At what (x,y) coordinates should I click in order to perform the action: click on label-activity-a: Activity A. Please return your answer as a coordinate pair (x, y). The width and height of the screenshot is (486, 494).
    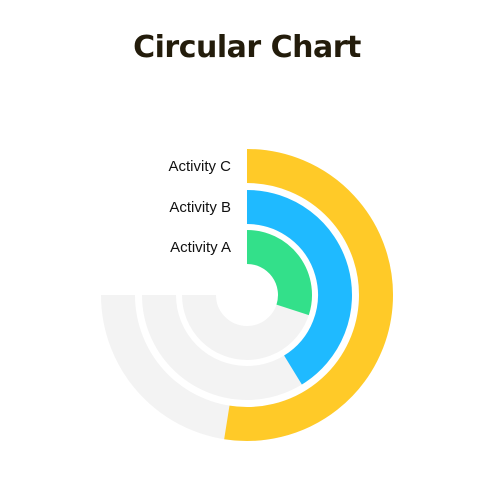
    Looking at the image, I should click on (200, 247).